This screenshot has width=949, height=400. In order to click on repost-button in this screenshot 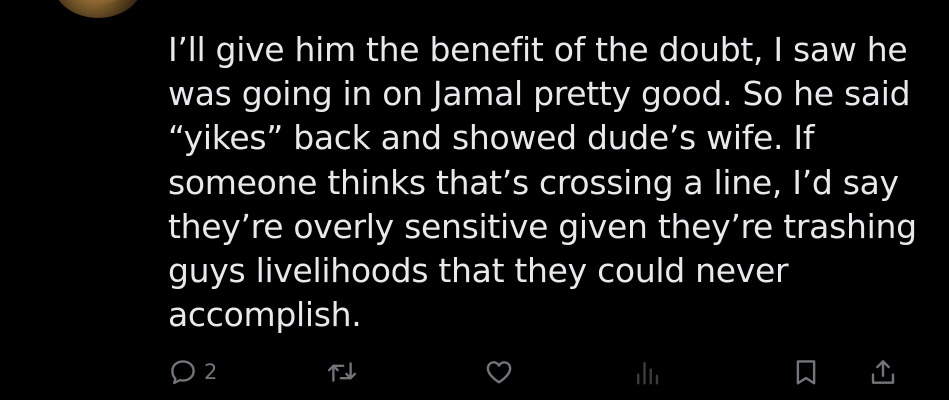, I will do `click(342, 372)`.